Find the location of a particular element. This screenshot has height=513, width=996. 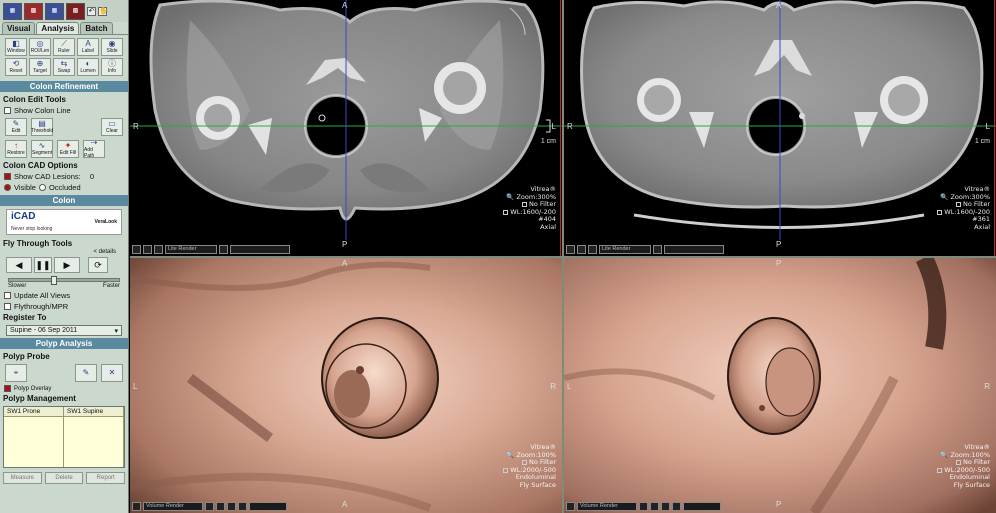

full-grid-button: ▩ is located at coordinates (75, 11).